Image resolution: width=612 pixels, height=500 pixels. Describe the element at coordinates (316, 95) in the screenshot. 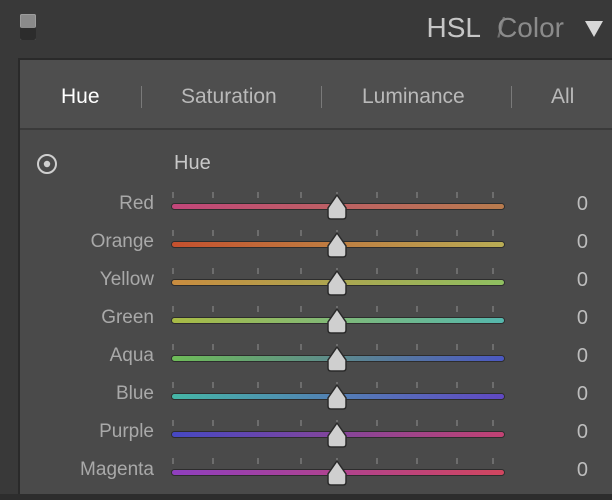

I see `tab-bar: Hue Saturation Luminance All` at that location.